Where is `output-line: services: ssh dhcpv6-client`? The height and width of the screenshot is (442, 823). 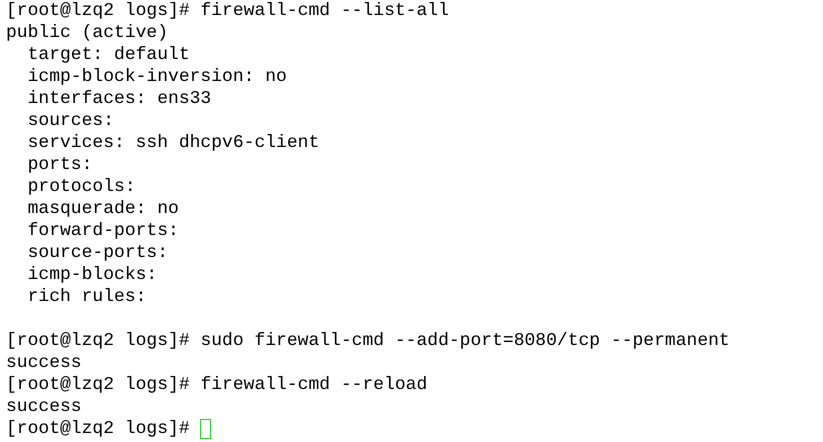 output-line: services: ssh dhcpv6-client is located at coordinates (173, 143).